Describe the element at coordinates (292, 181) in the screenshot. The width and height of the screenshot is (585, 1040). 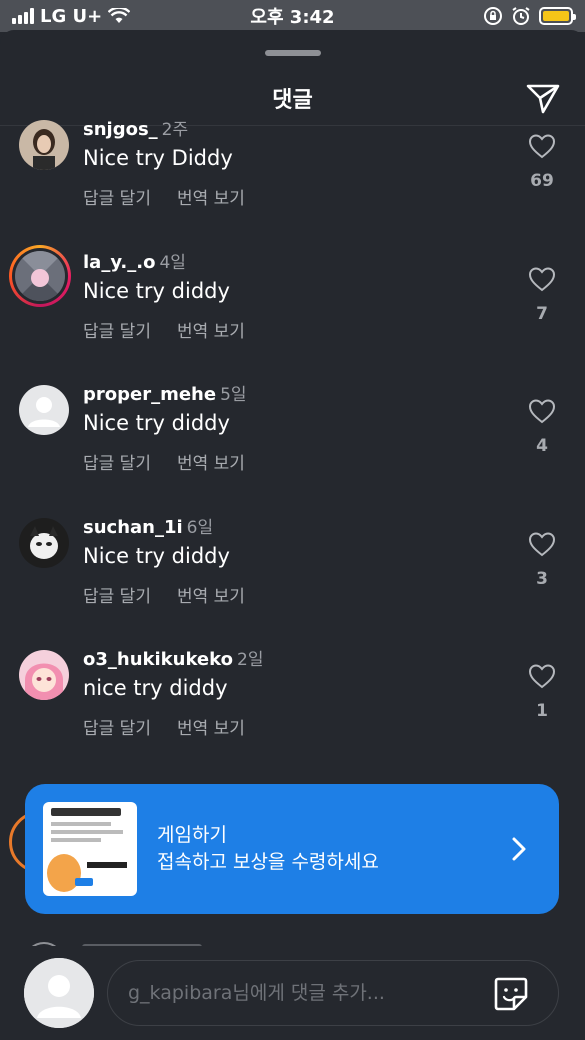
I see `comment-item: snjgos_ 2주 Nice try Diddy 답글 달기 번역 보기 69` at that location.